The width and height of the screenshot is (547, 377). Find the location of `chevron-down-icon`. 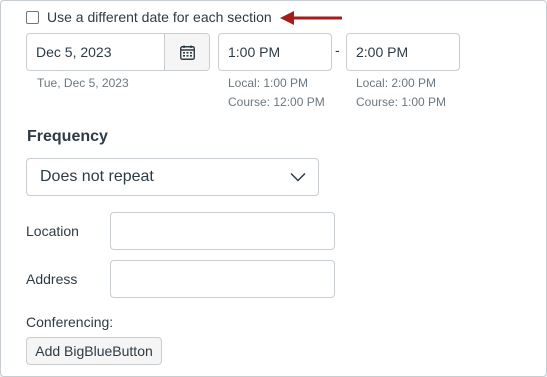

chevron-down-icon is located at coordinates (298, 177).